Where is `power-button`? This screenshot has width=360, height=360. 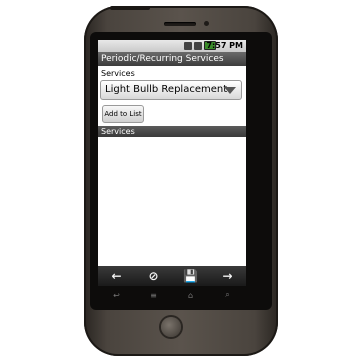 power-button is located at coordinates (130, 8).